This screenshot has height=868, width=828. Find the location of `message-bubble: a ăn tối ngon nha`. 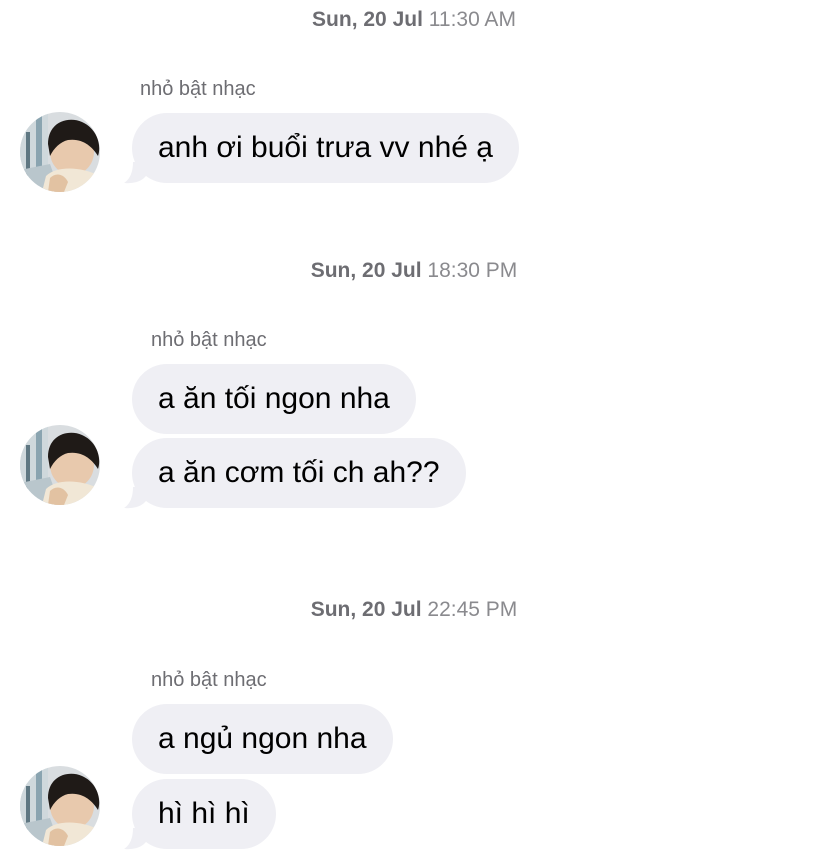

message-bubble: a ăn tối ngon nha is located at coordinates (274, 399).